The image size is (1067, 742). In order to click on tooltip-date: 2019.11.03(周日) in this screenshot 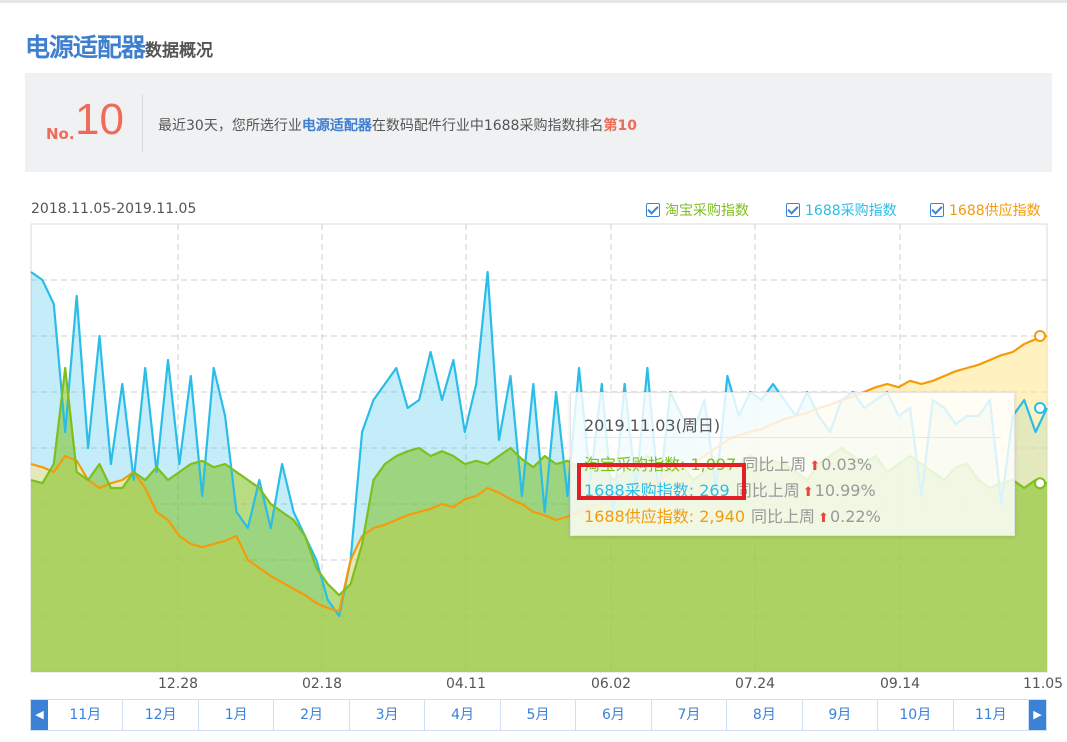, I will do `click(652, 425)`.